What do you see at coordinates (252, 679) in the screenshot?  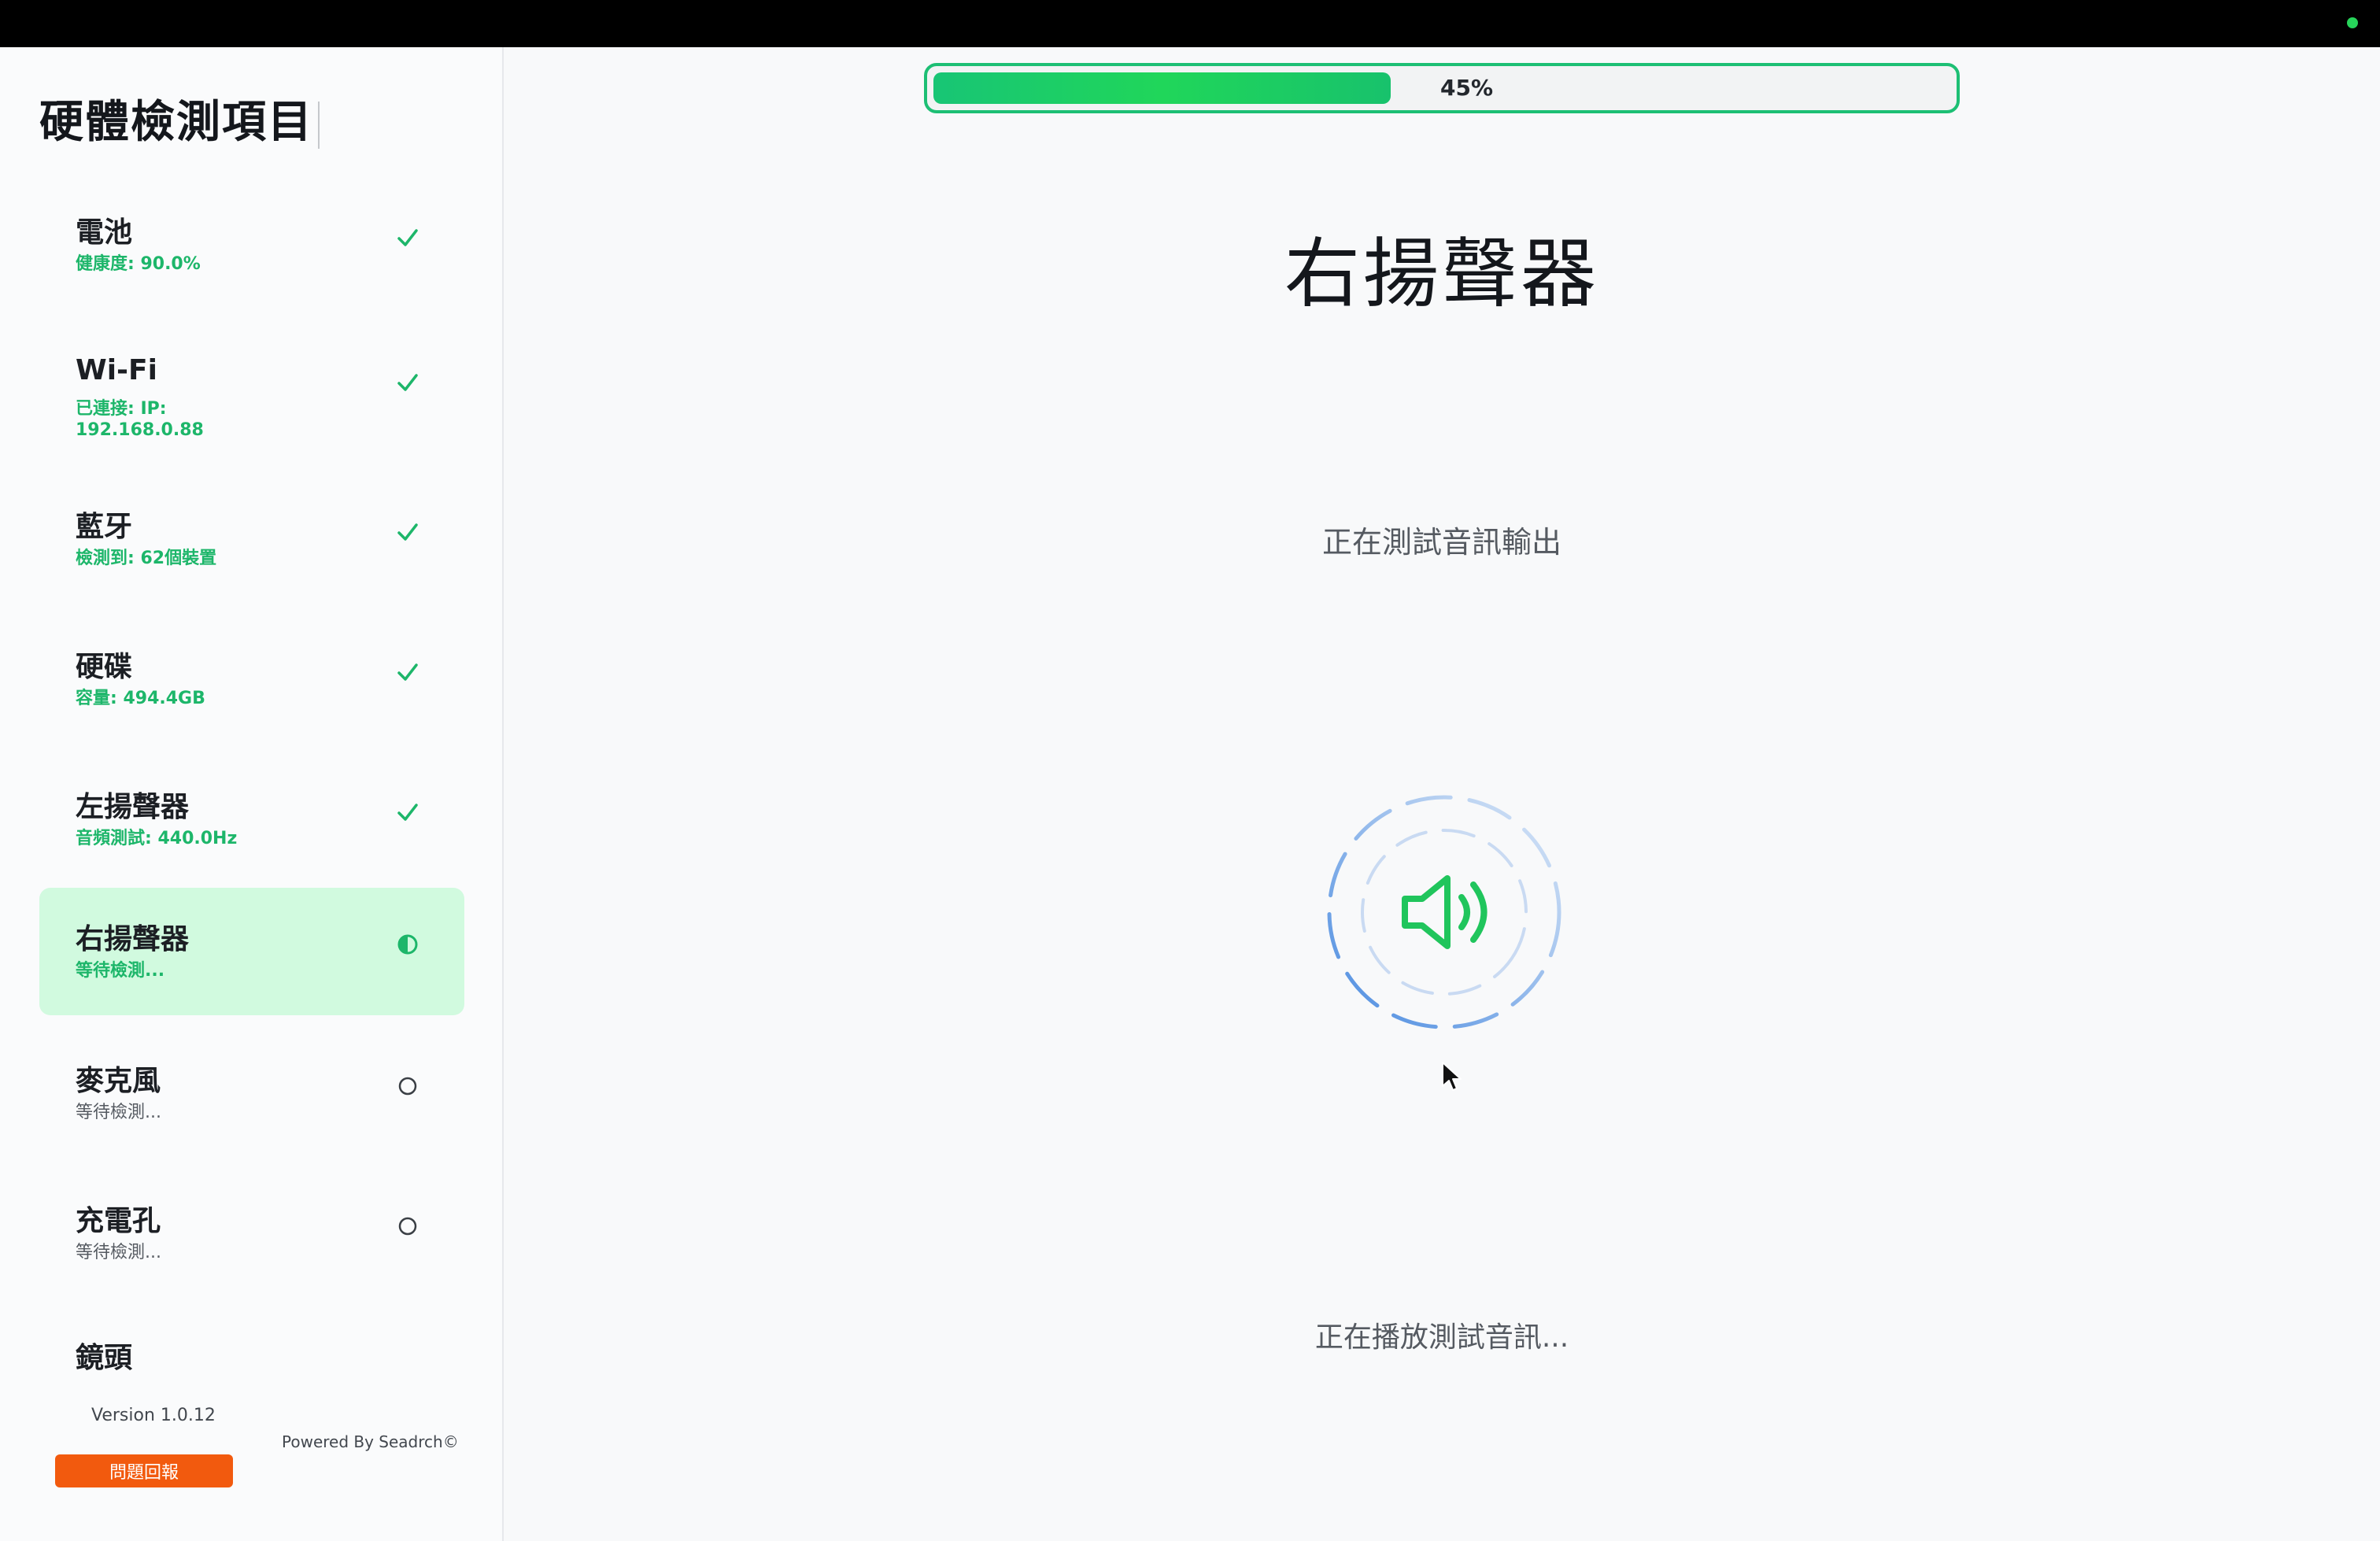 I see `test-item-disk: 硬碟 容量: 494.4GB` at bounding box center [252, 679].